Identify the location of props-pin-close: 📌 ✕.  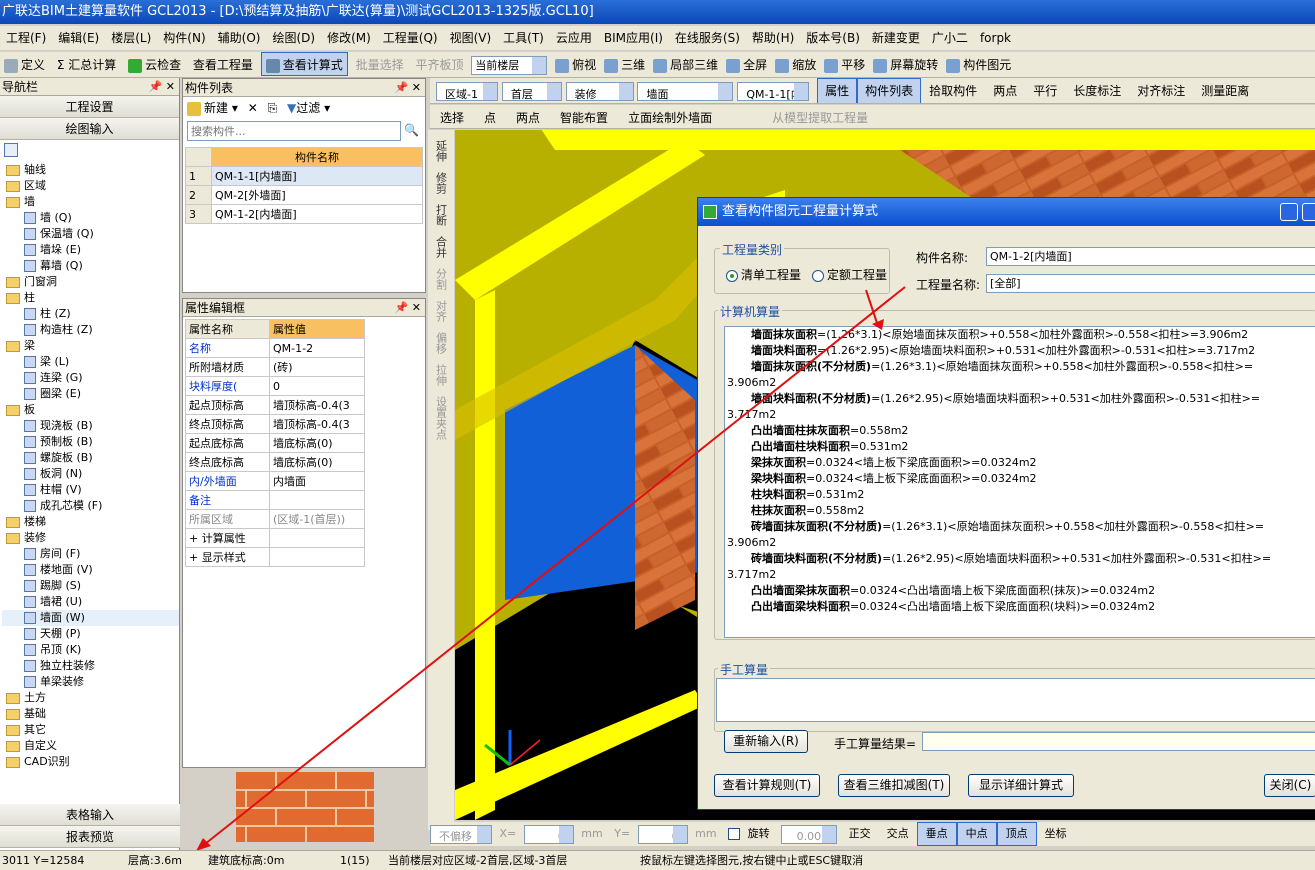
(408, 308).